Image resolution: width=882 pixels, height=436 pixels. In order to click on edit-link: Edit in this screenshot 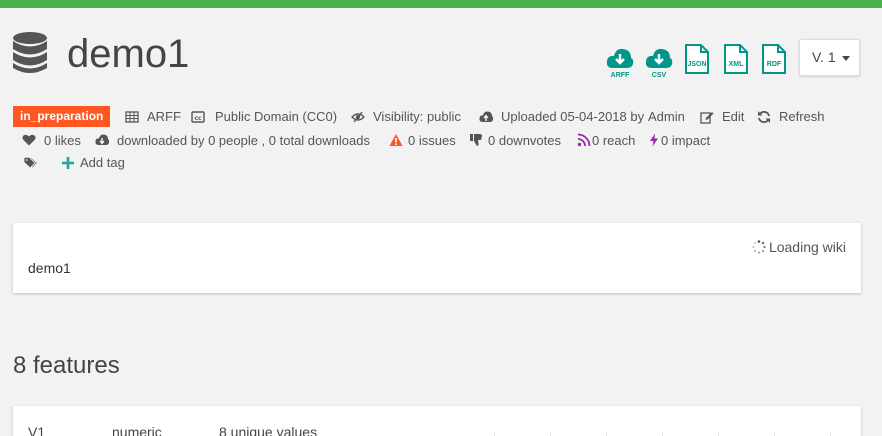, I will do `click(733, 117)`.